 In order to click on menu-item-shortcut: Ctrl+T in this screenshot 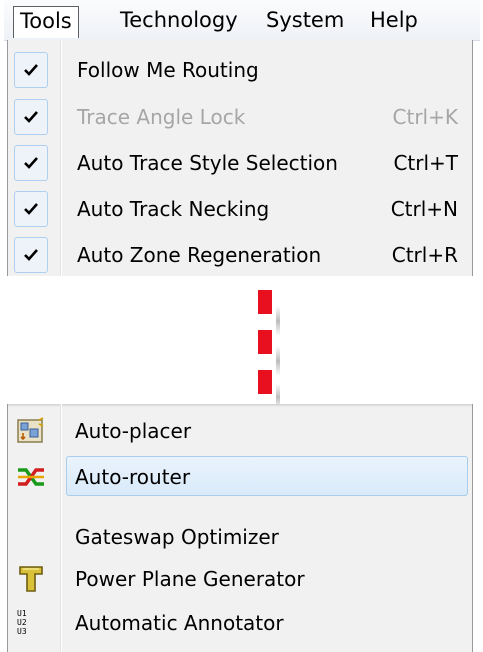, I will do `click(425, 163)`.